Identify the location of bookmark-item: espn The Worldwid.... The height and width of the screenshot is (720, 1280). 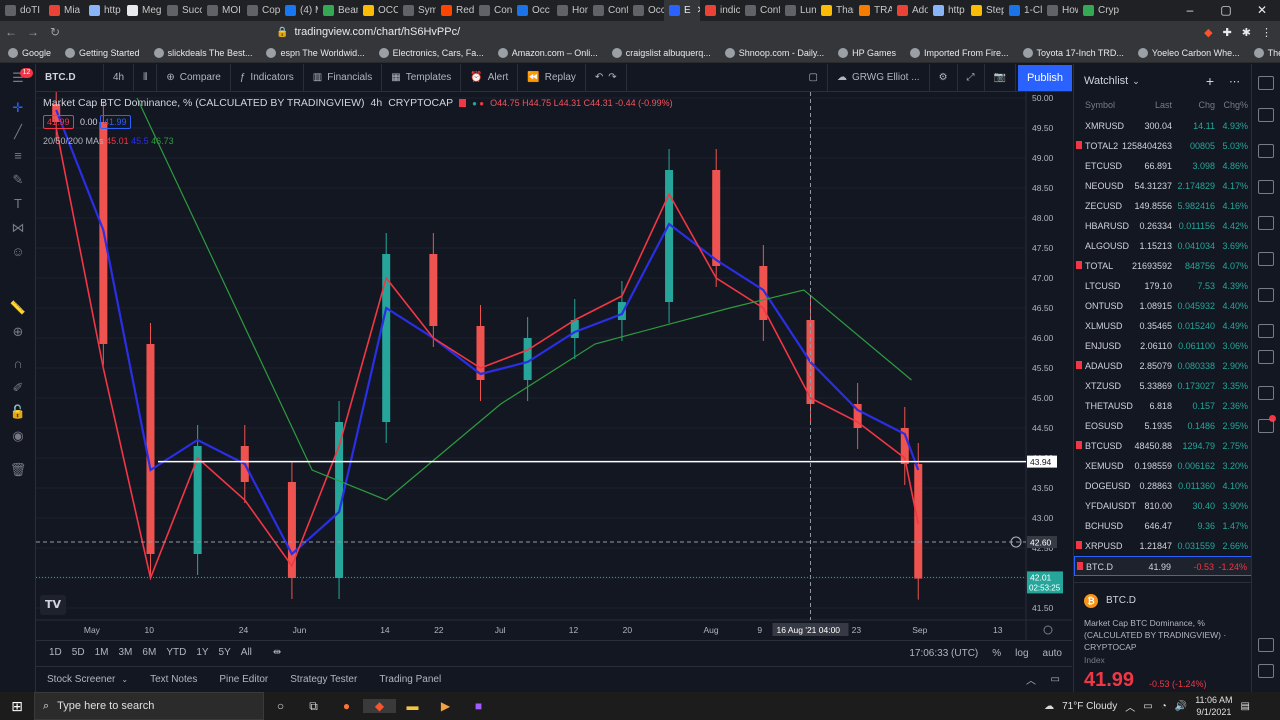
(315, 52).